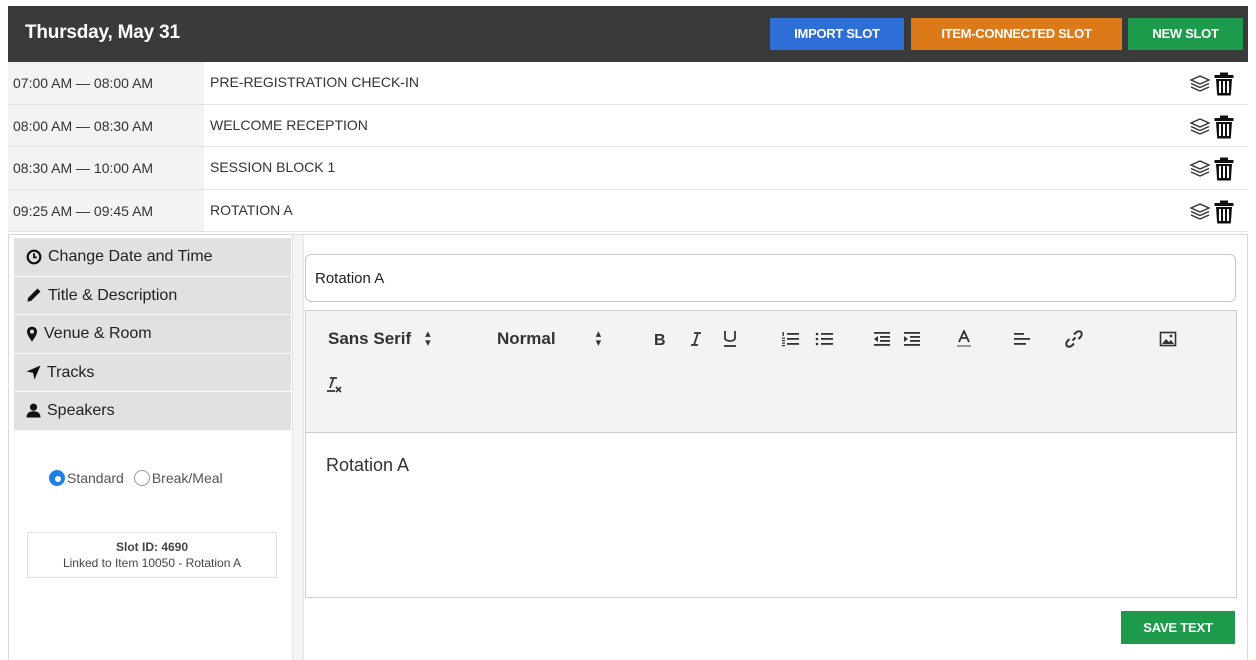 The height and width of the screenshot is (660, 1256). I want to click on map-pin-icon, so click(32, 334).